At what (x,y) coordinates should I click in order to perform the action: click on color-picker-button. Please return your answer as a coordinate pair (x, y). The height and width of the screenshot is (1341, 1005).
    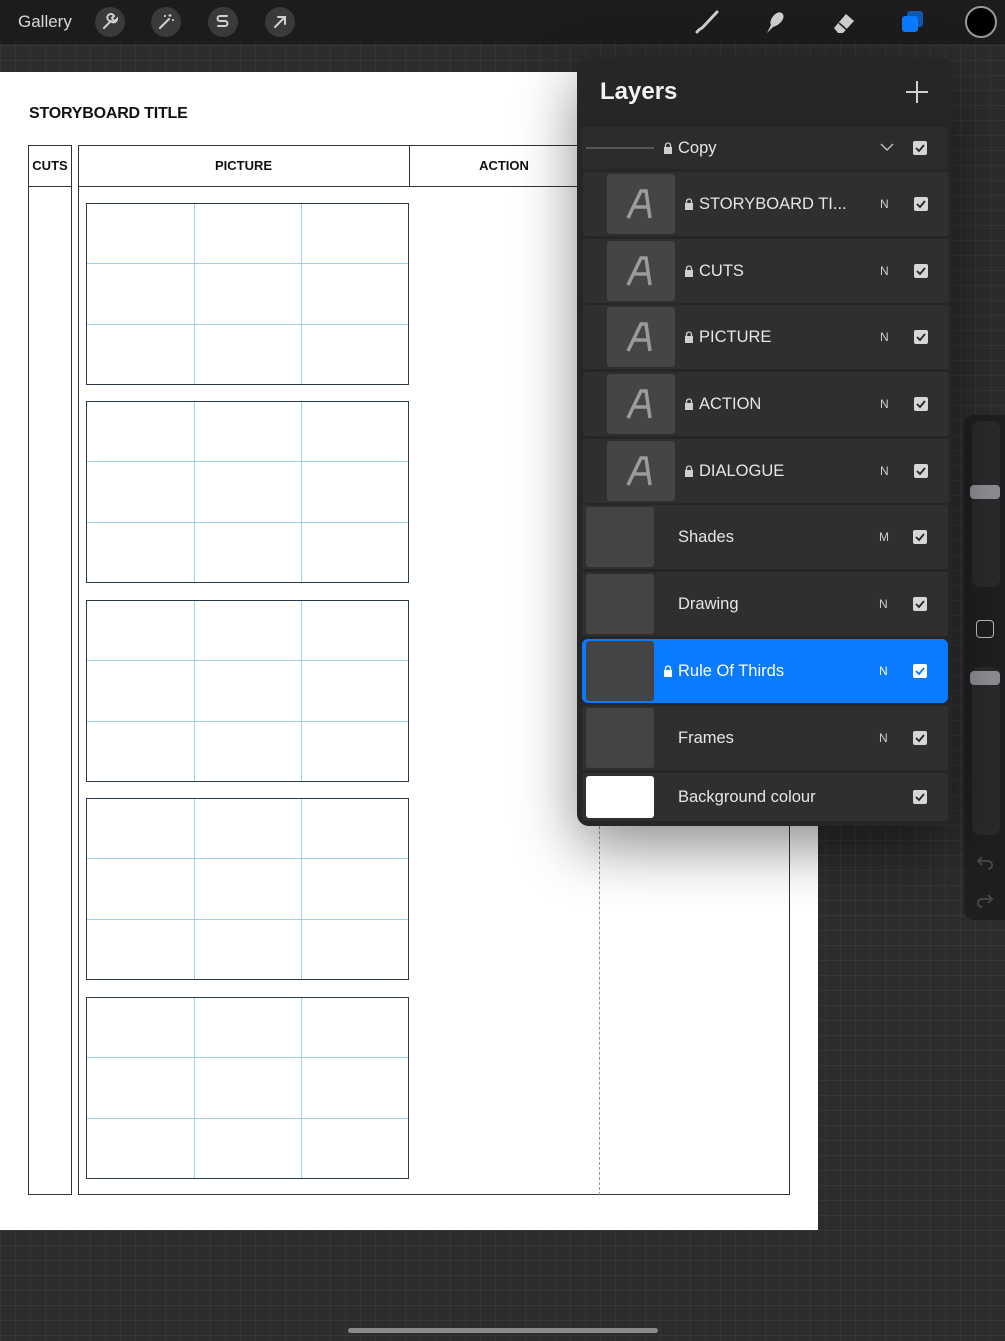
    Looking at the image, I should click on (981, 22).